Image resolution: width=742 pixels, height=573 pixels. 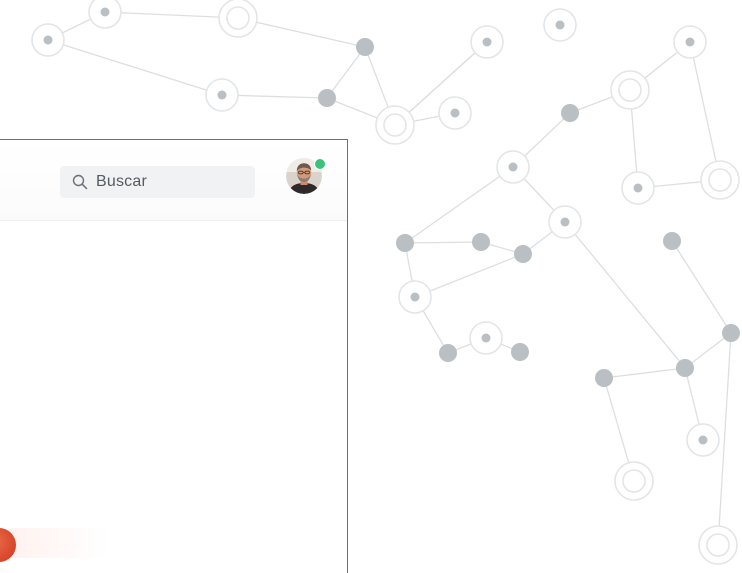 I want to click on search-input: Buscar, so click(x=157, y=182).